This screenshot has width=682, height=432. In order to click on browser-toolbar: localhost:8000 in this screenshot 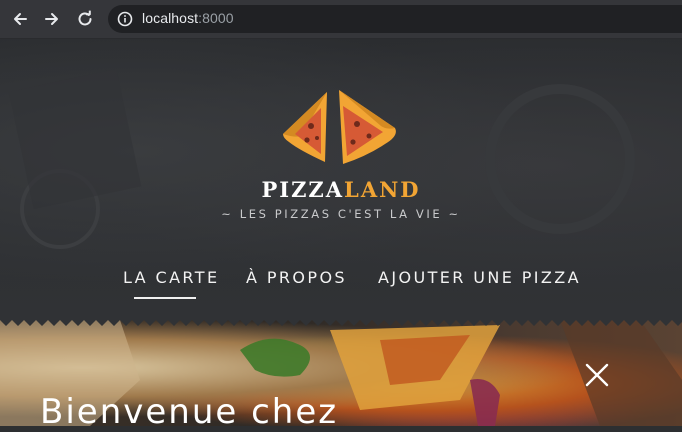, I will do `click(341, 19)`.